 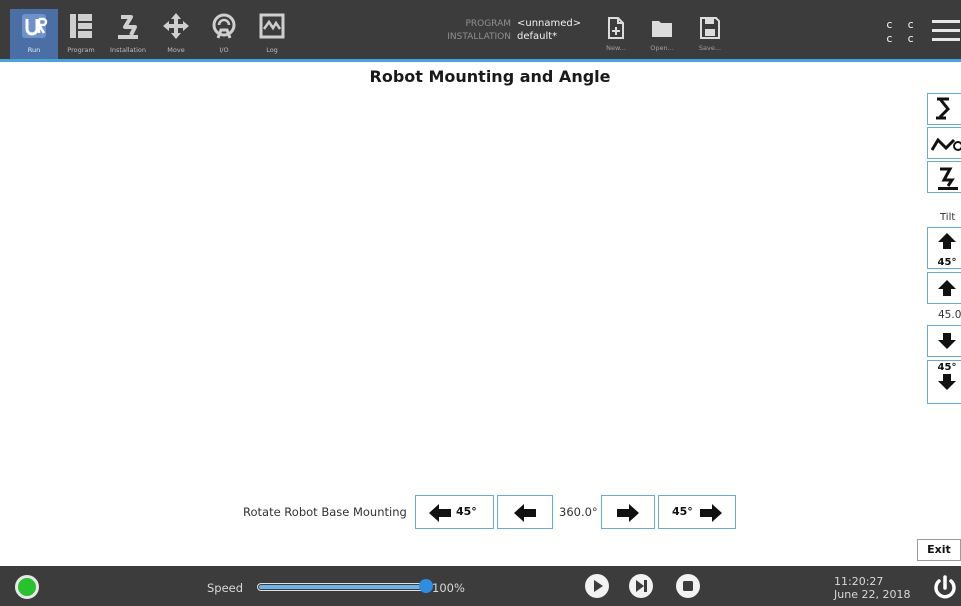 I want to click on speed-slider, so click(x=342, y=587).